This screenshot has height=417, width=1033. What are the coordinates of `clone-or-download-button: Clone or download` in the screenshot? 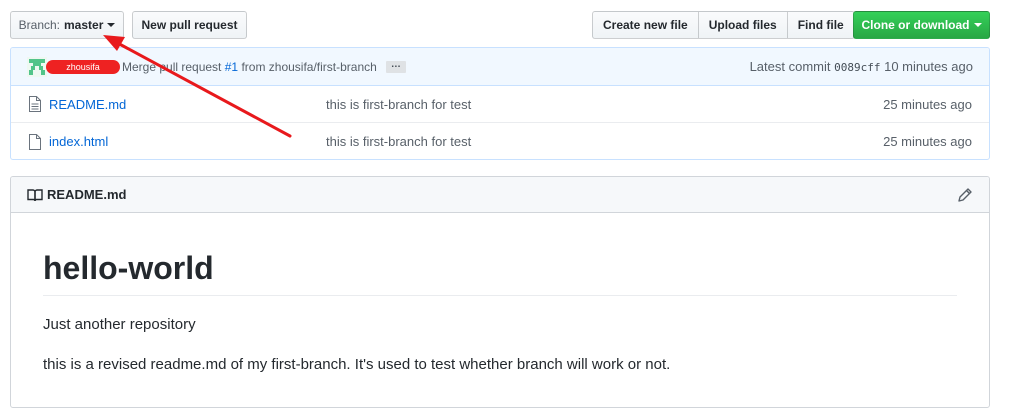 It's located at (921, 25).